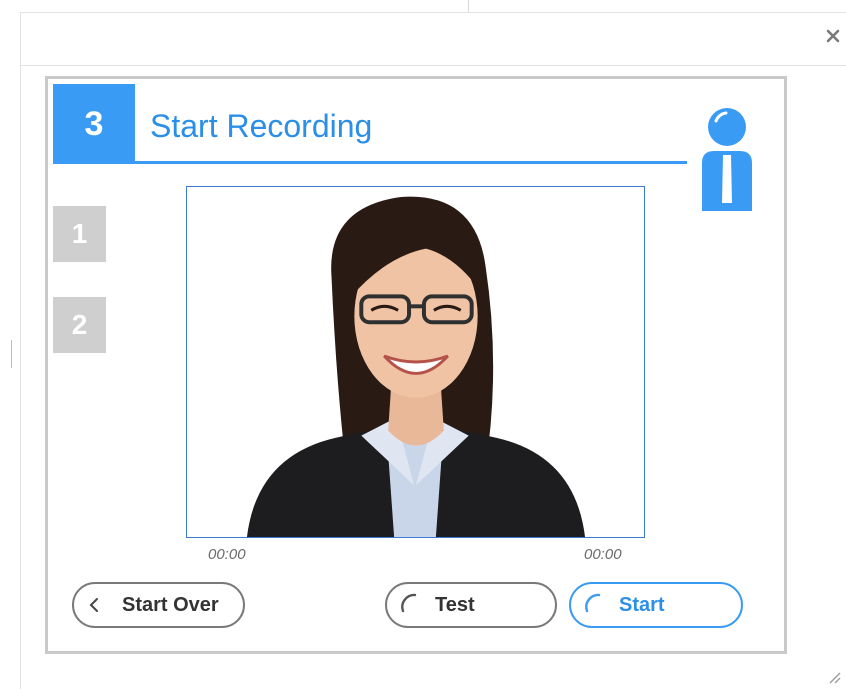 This screenshot has width=846, height=689. Describe the element at coordinates (834, 677) in the screenshot. I see `resize-grip-icon` at that location.